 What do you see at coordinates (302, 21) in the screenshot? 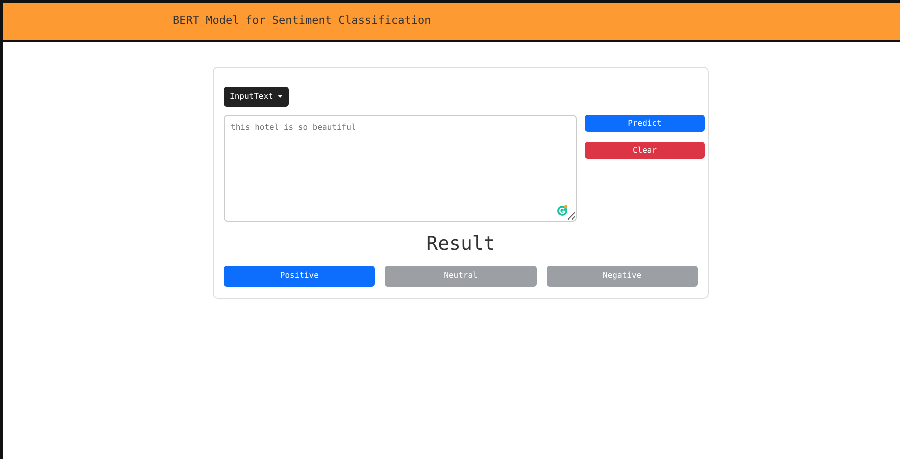
I see `page-title: BERT Model for Sentiment Classification` at bounding box center [302, 21].